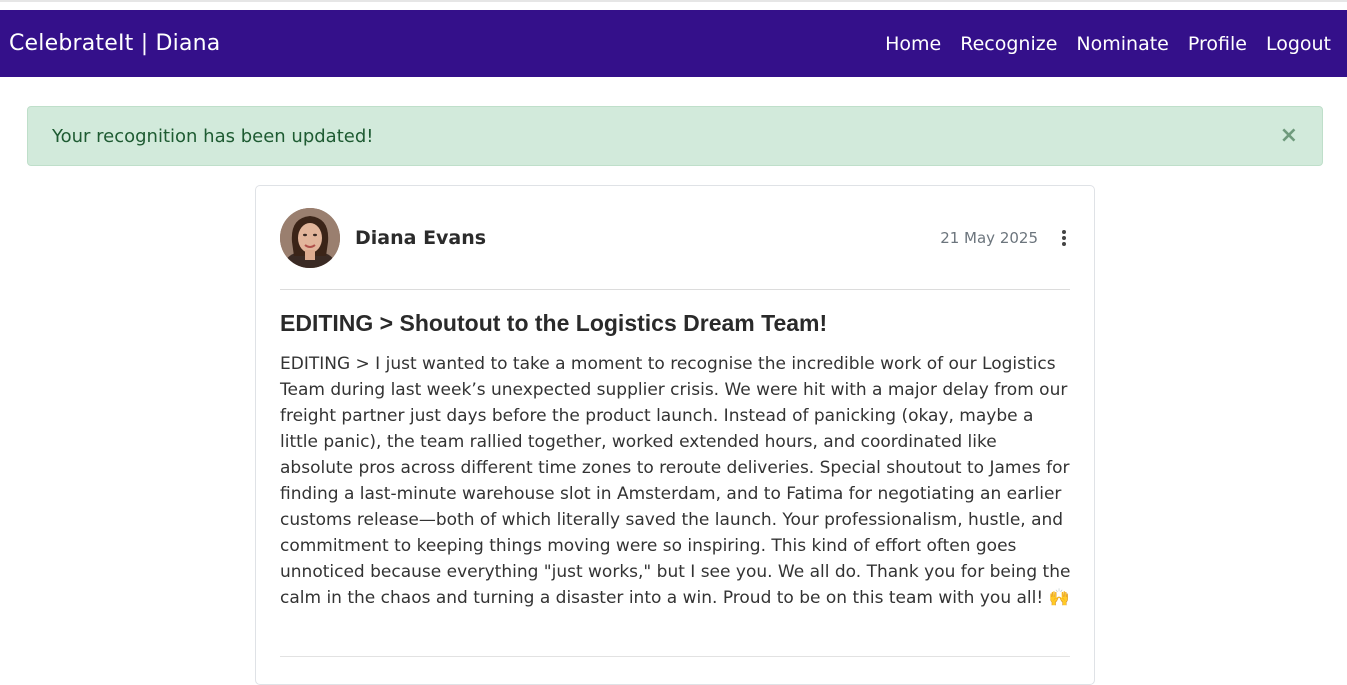  Describe the element at coordinates (1008, 44) in the screenshot. I see `nav-recognize-link: Recognize` at that location.